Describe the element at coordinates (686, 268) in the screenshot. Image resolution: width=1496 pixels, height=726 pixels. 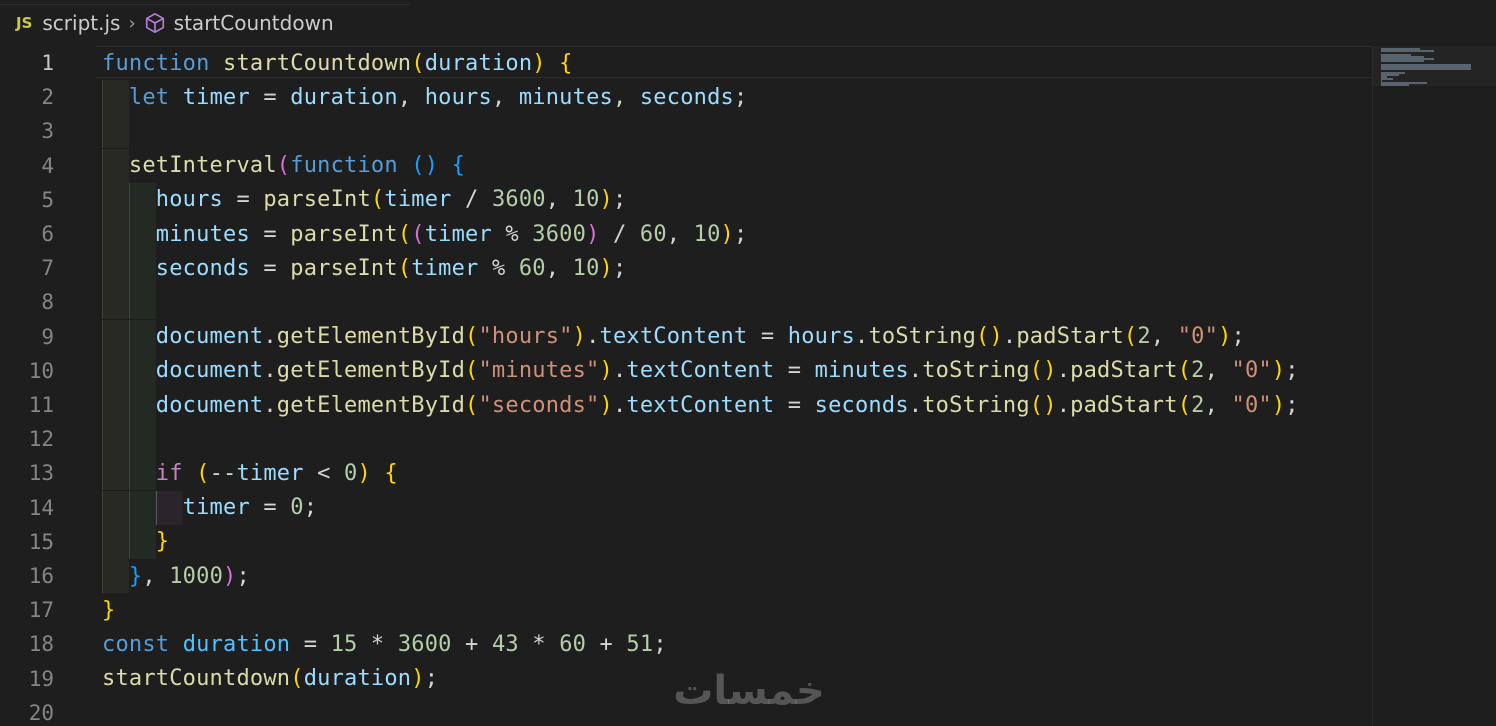
I see `code-line: 7 seconds = parseInt(timer % 60, 10);` at that location.